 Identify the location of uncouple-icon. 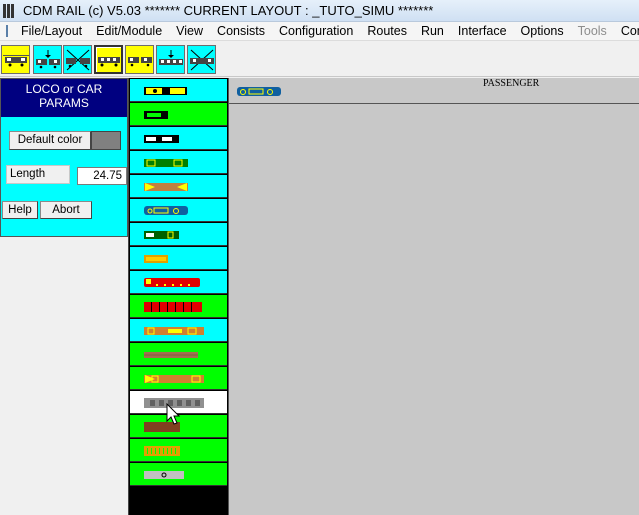
(77, 59).